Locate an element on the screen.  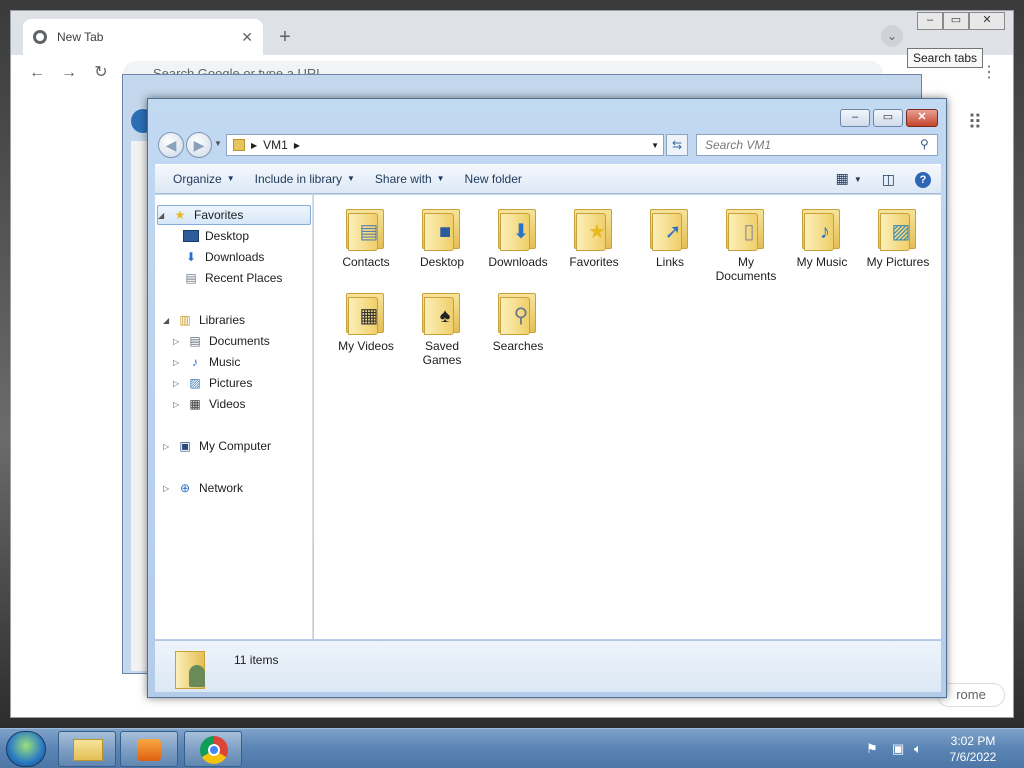
network-icon: ⊕ is located at coordinates (185, 488).